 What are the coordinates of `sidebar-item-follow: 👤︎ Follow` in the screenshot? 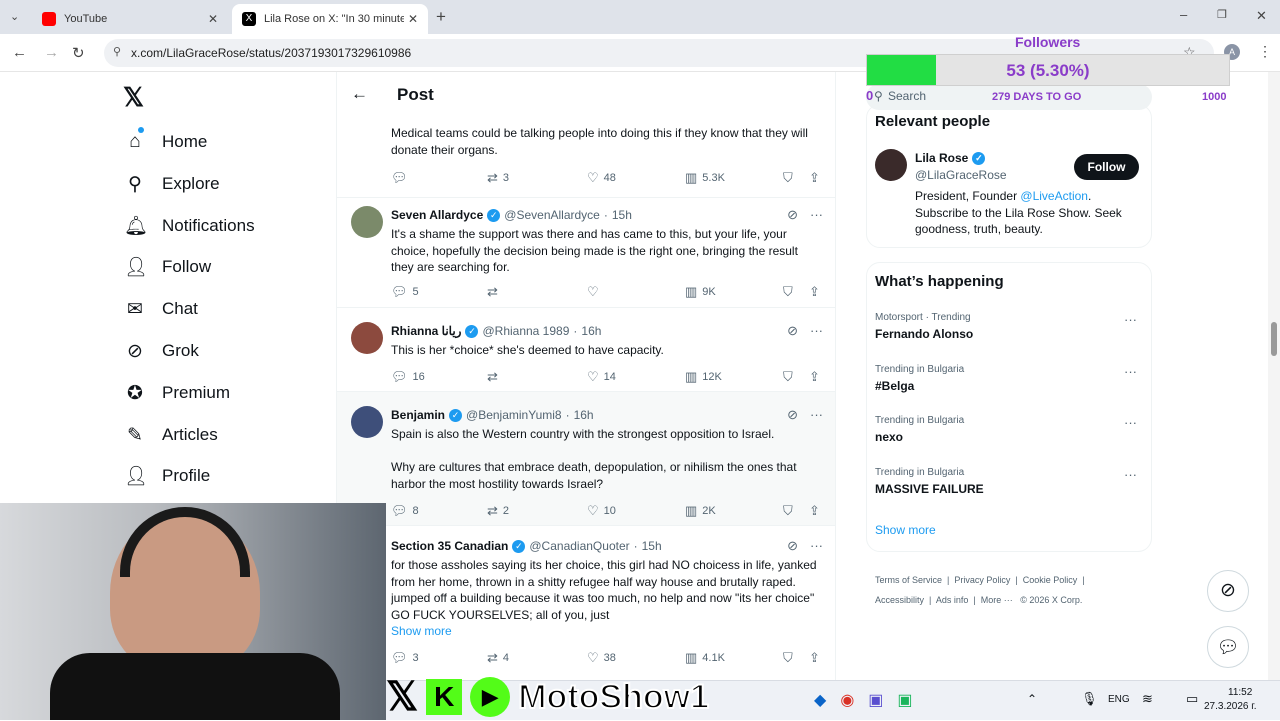 It's located at (167, 267).